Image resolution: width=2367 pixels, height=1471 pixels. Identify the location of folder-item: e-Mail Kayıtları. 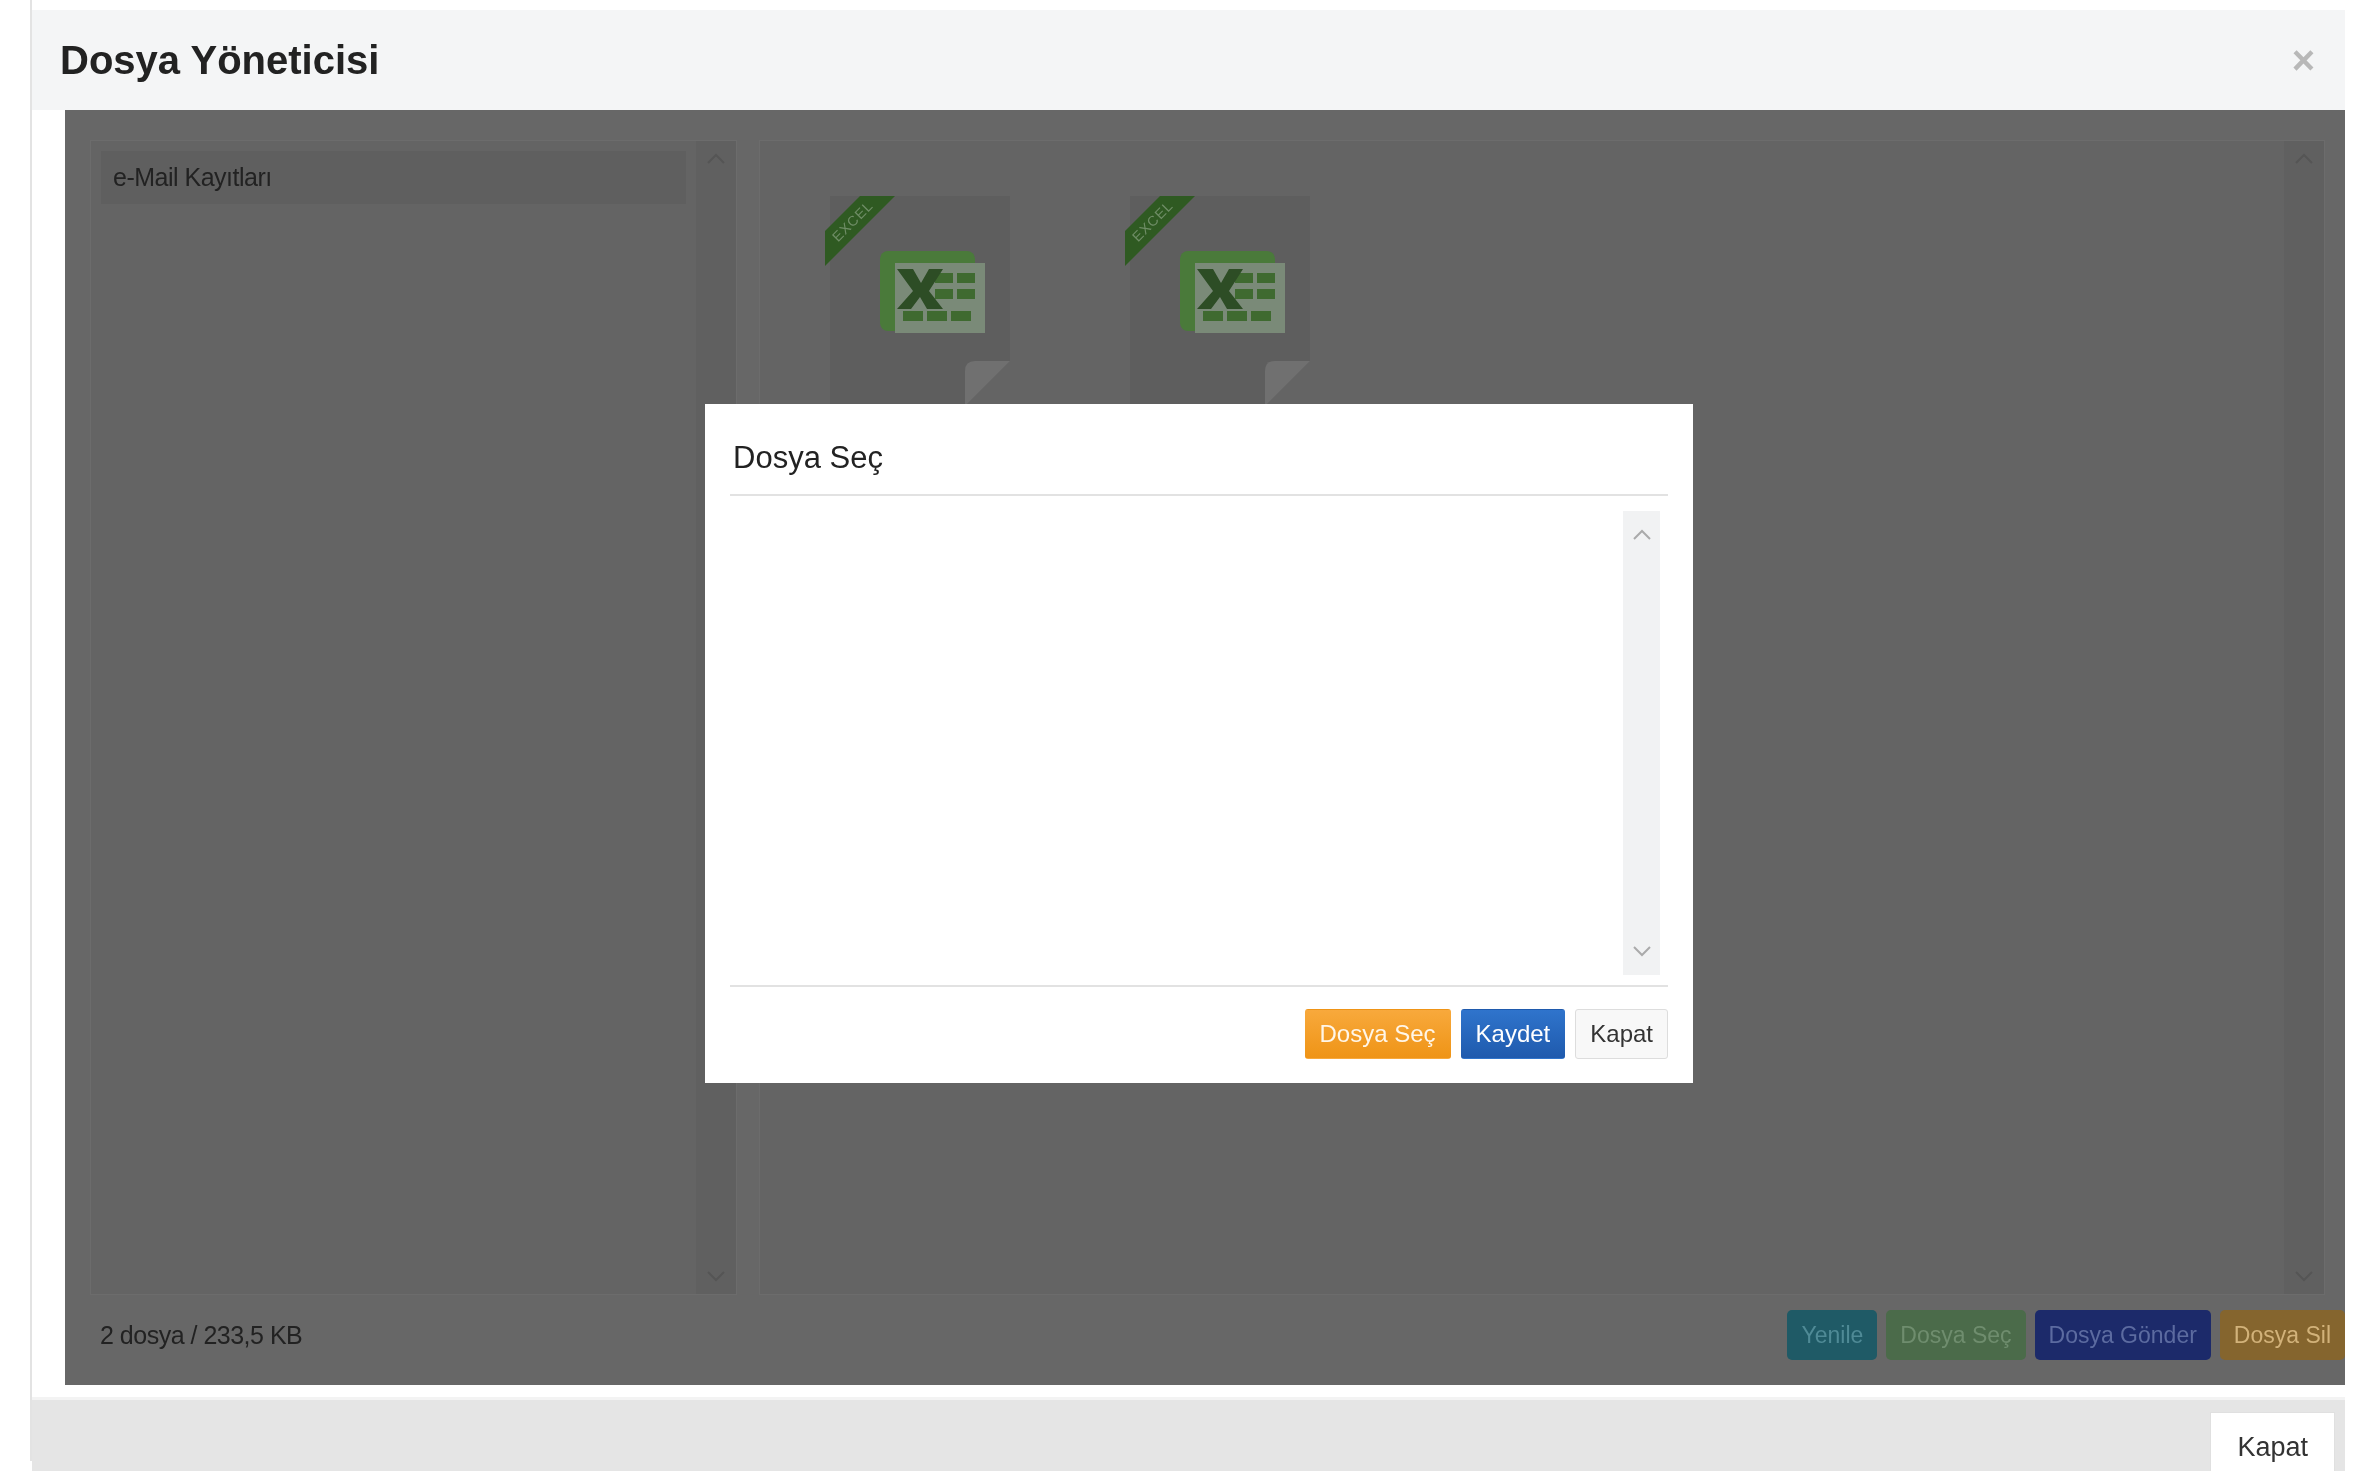
(393, 177).